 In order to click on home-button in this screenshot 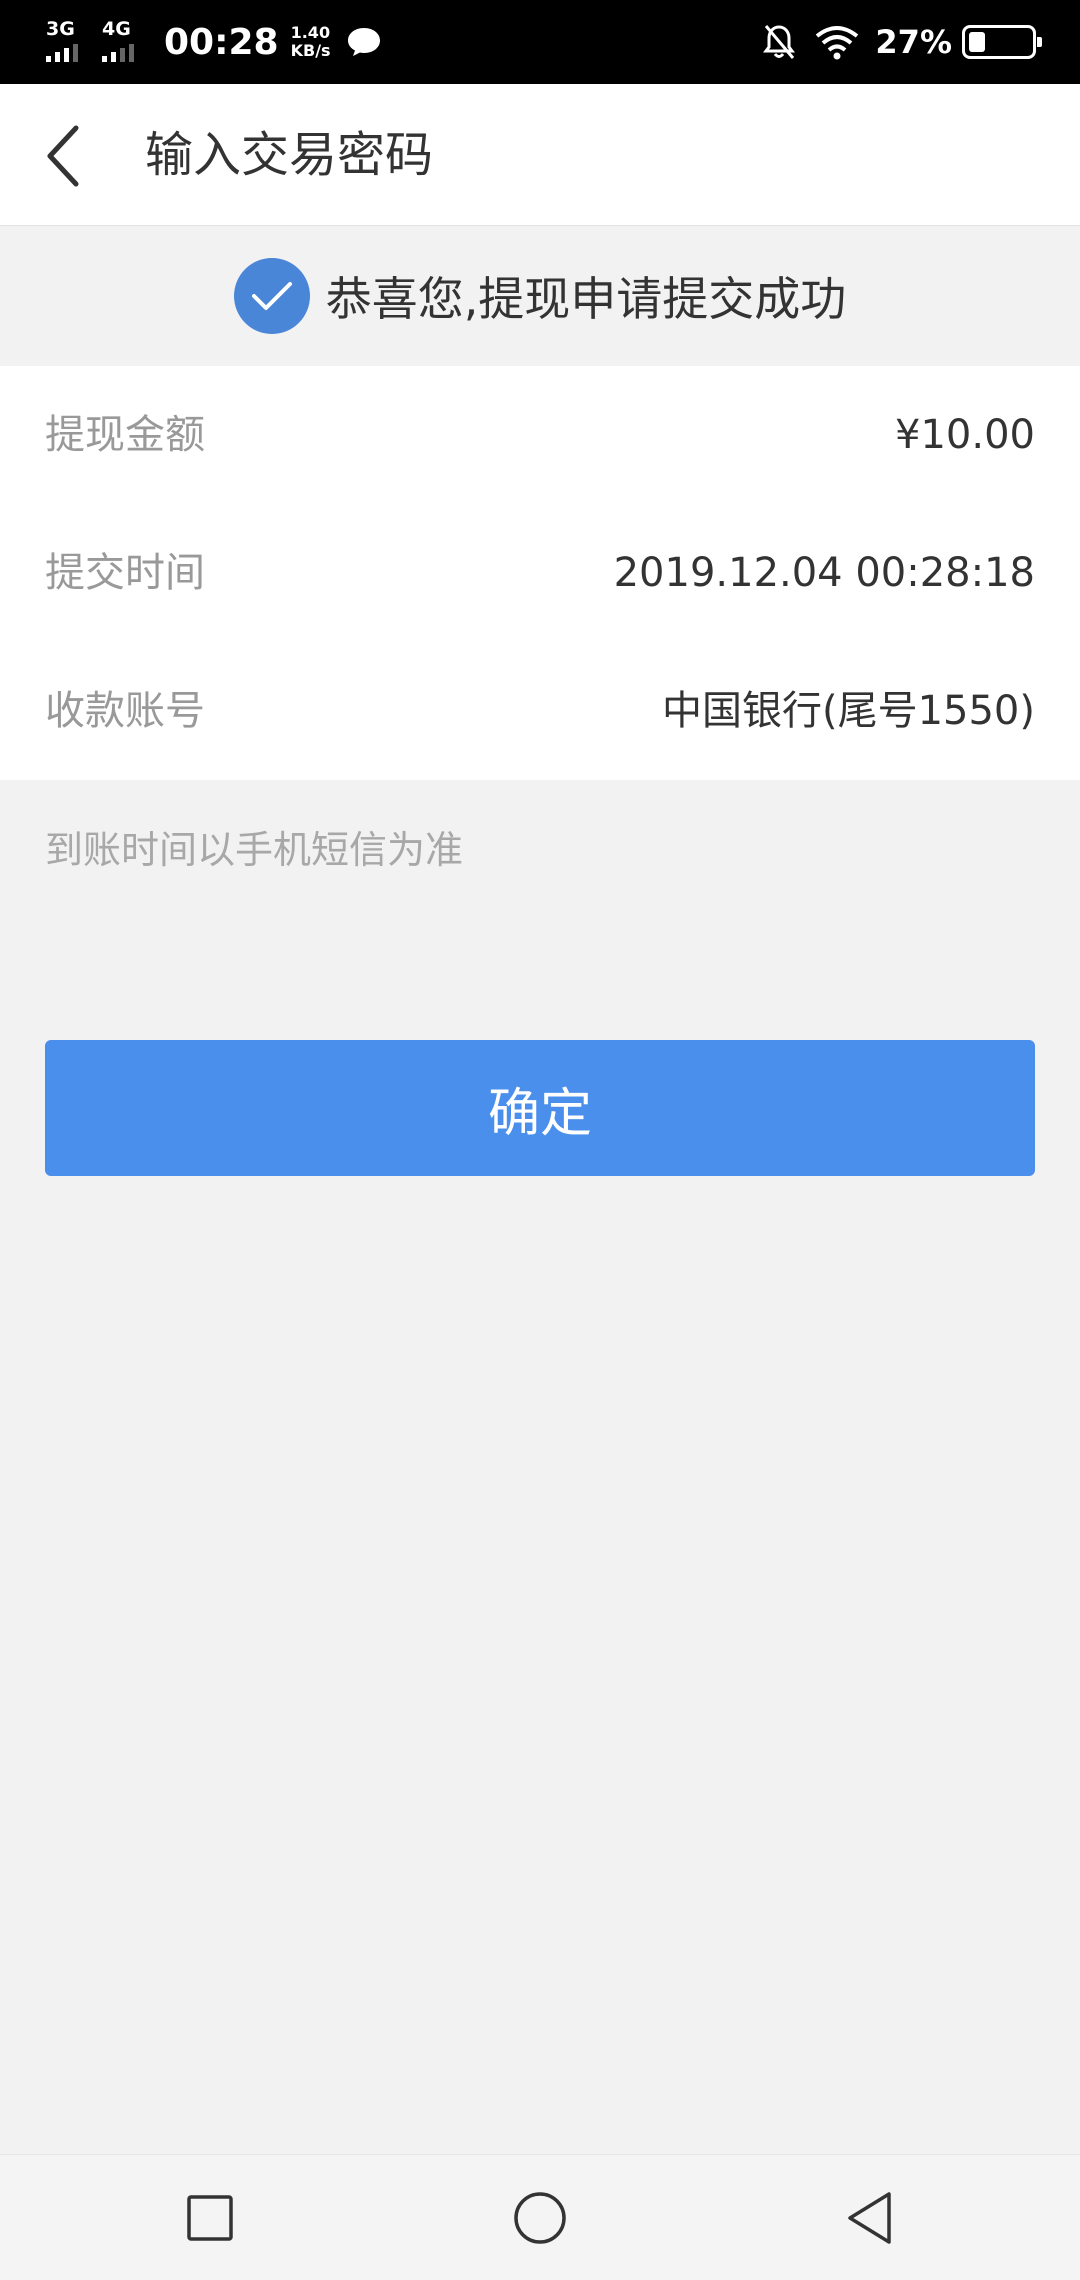, I will do `click(540, 2217)`.